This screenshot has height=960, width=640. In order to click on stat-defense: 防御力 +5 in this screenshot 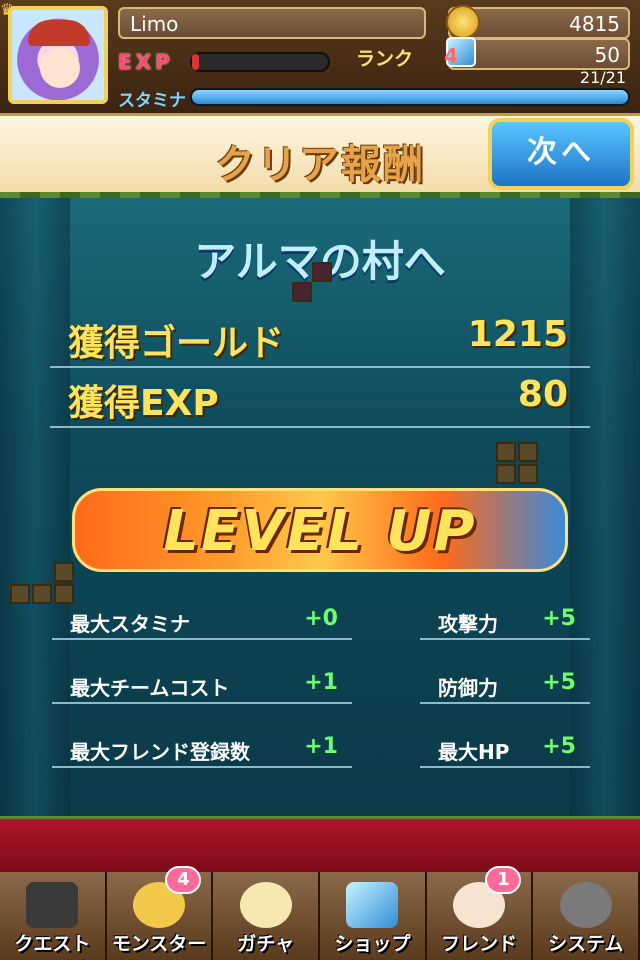, I will do `click(505, 685)`.